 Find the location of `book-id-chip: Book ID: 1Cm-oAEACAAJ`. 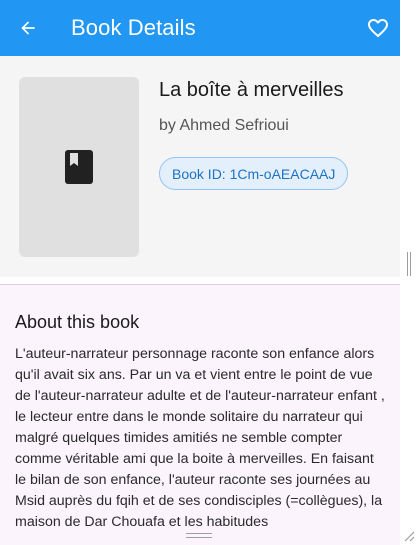

book-id-chip: Book ID: 1Cm-oAEACAAJ is located at coordinates (254, 173).